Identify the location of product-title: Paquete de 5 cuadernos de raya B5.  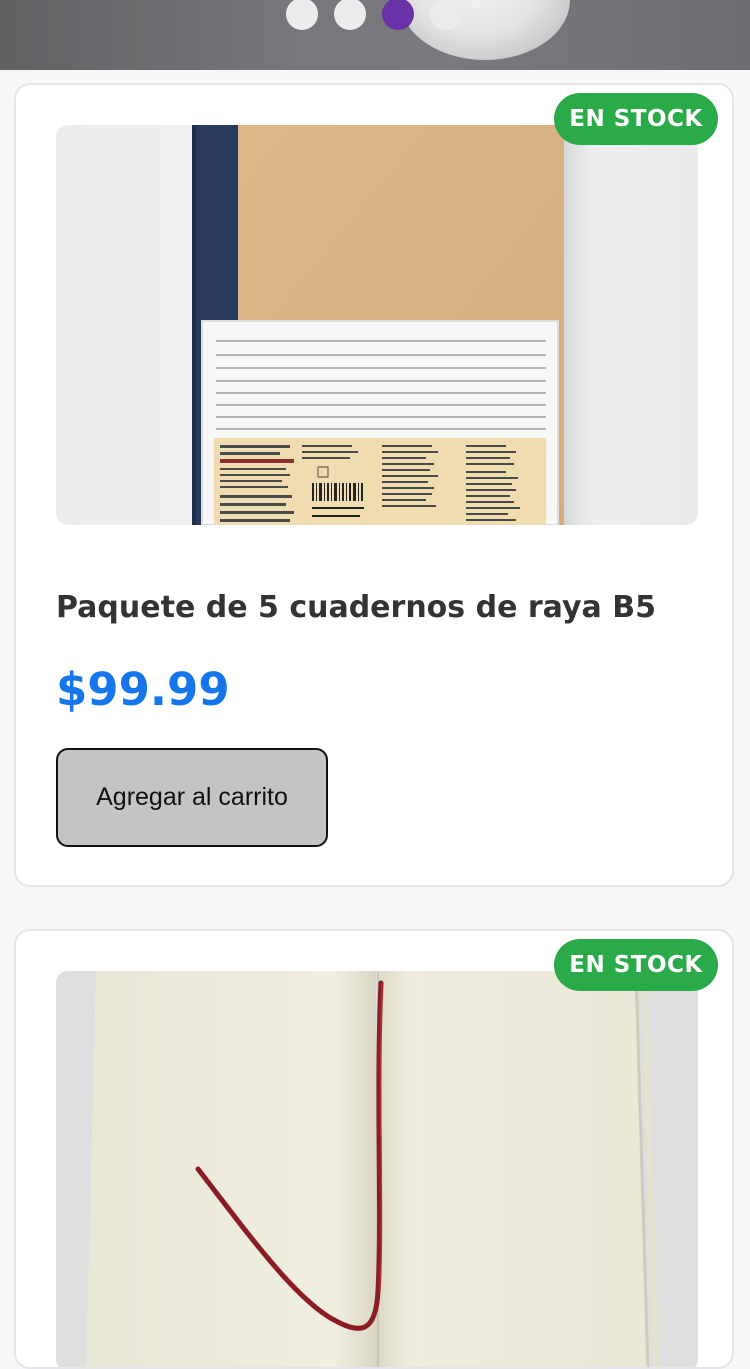
(356, 607).